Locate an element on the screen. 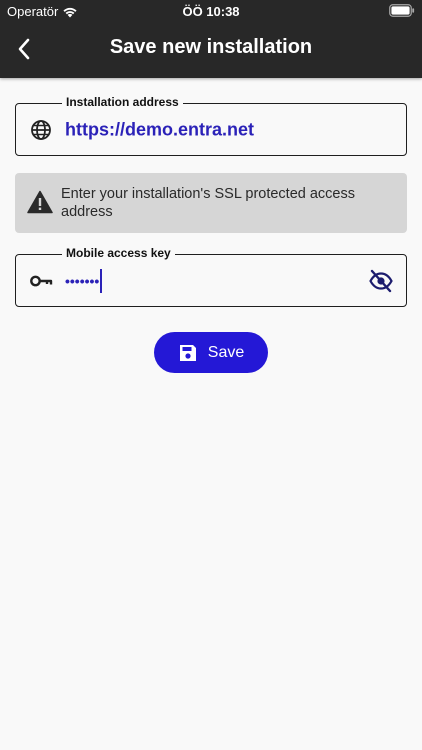 This screenshot has width=422, height=750. globe-icon is located at coordinates (41, 129).